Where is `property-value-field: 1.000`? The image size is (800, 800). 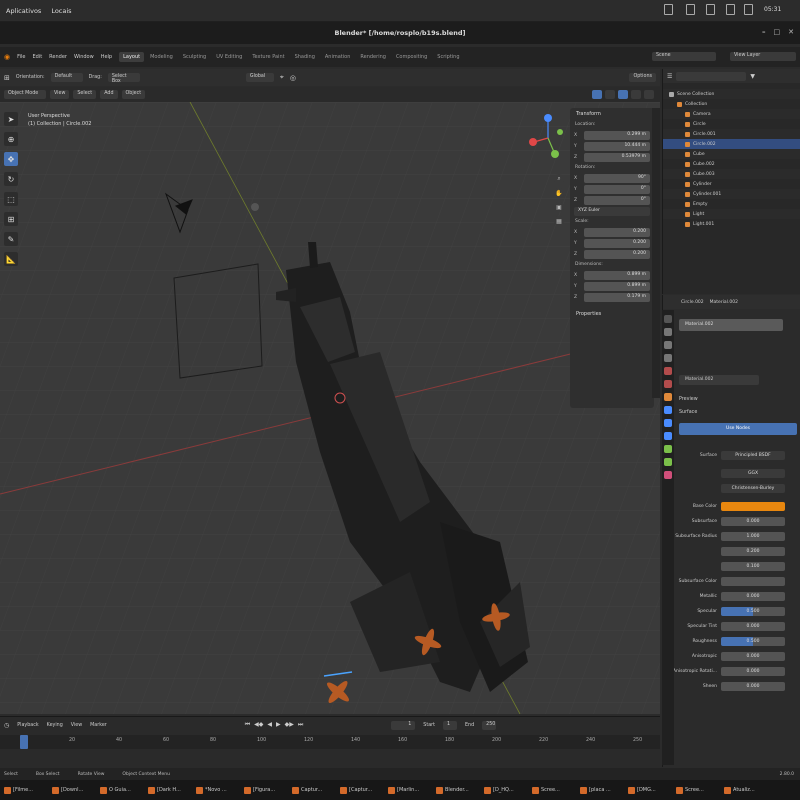
property-value-field: 1.000 is located at coordinates (753, 536).